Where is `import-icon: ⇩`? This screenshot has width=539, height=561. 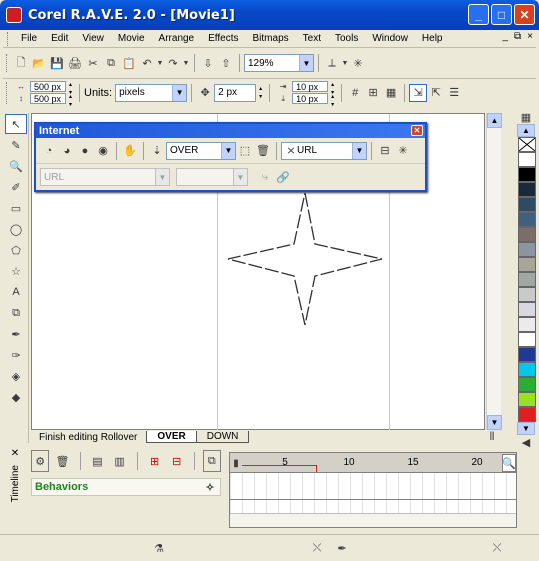
import-icon: ⇩ is located at coordinates (208, 63).